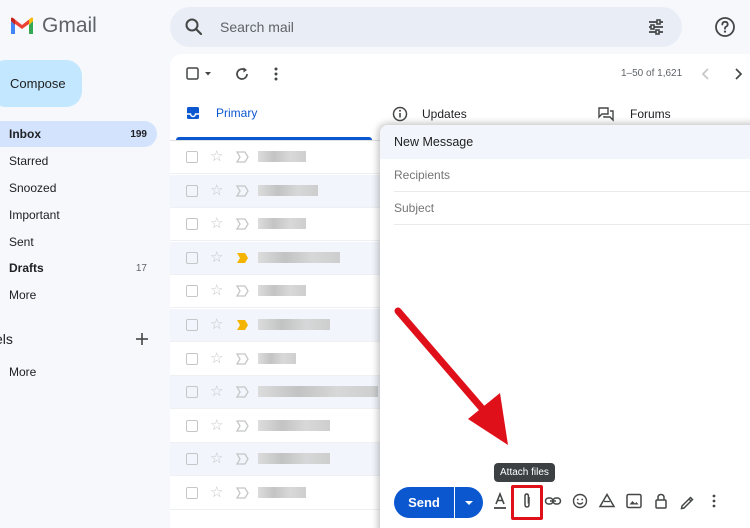 This screenshot has height=528, width=750. Describe the element at coordinates (242, 74) in the screenshot. I see `refresh-icon` at that location.